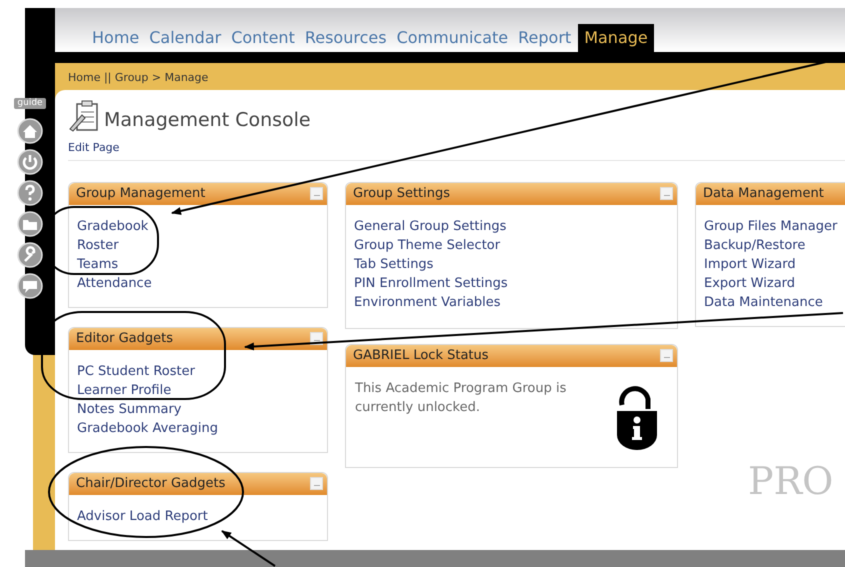 This screenshot has height=567, width=845. What do you see at coordinates (763, 302) in the screenshot?
I see `gadget-link: Data Maintenance` at bounding box center [763, 302].